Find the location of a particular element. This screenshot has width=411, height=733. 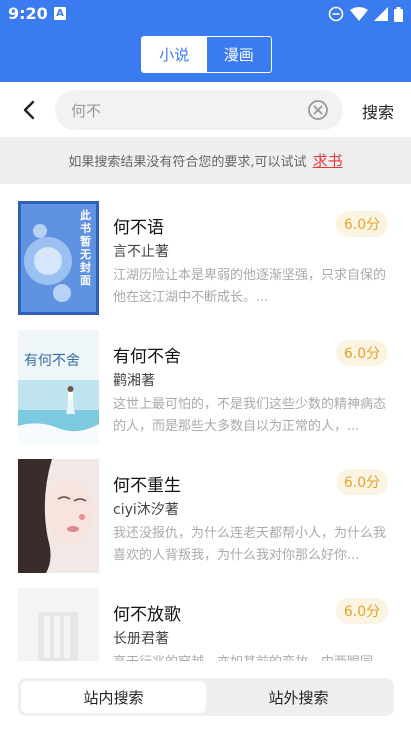

book-cover: 有何不舍 is located at coordinates (58, 387).